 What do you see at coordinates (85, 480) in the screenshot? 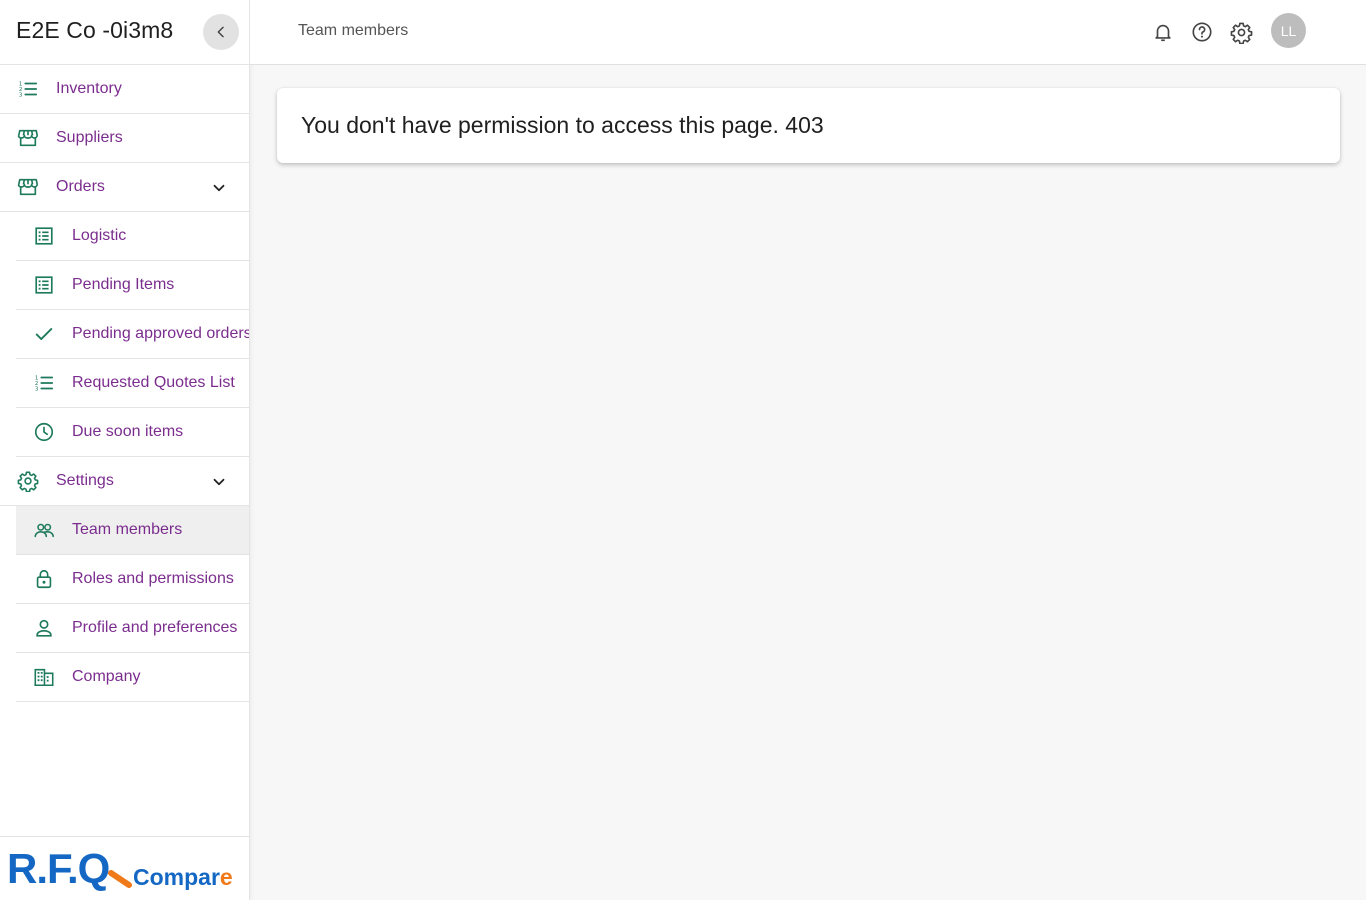
I see `sidebar-item-label: Settings` at bounding box center [85, 480].